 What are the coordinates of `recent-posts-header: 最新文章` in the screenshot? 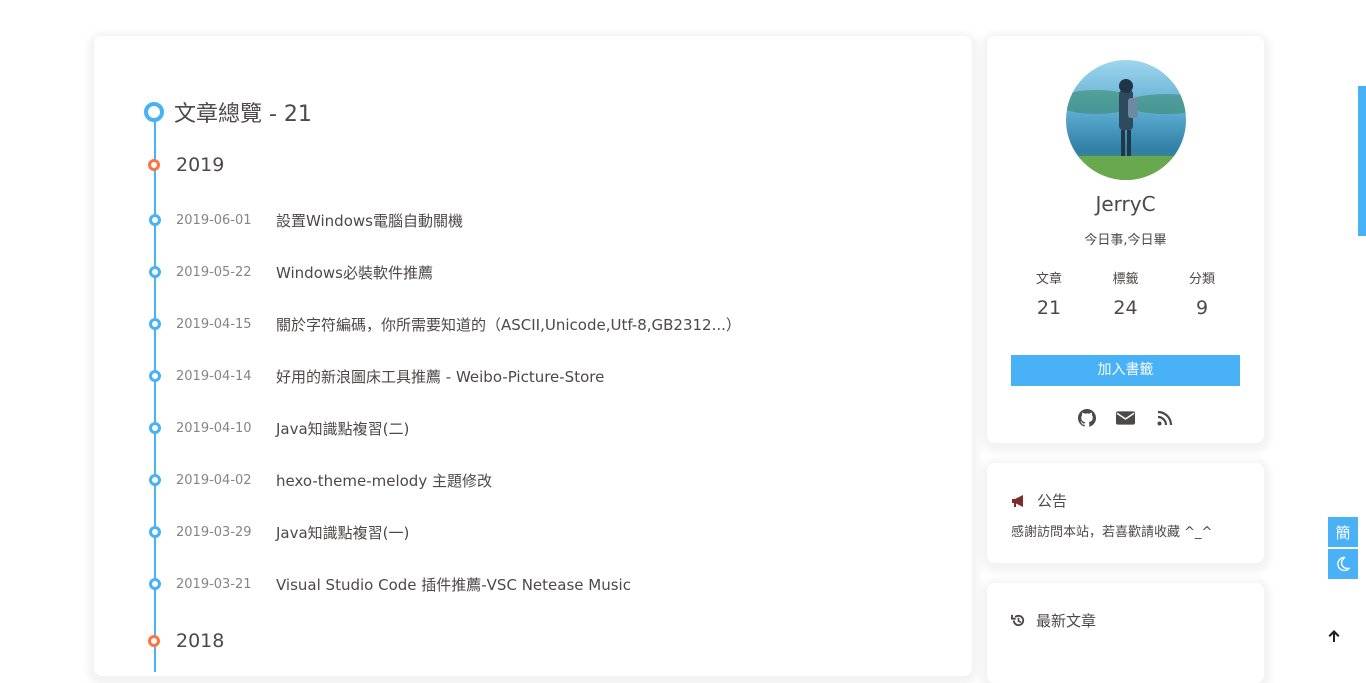 It's located at (1053, 620).